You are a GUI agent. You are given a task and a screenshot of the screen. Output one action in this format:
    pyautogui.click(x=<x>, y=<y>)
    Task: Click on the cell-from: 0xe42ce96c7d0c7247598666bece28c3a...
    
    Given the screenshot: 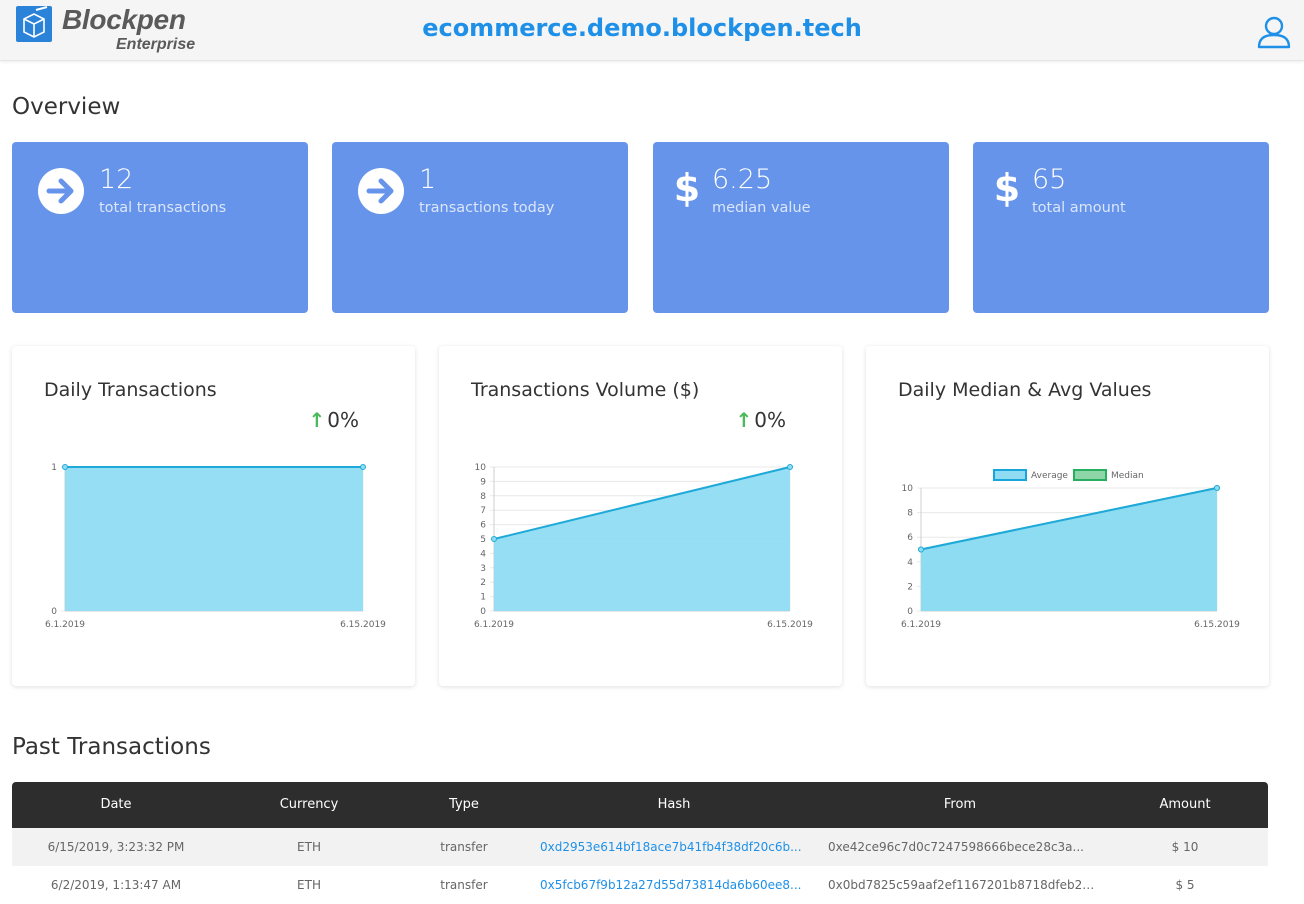 What is the action you would take?
    pyautogui.click(x=956, y=847)
    